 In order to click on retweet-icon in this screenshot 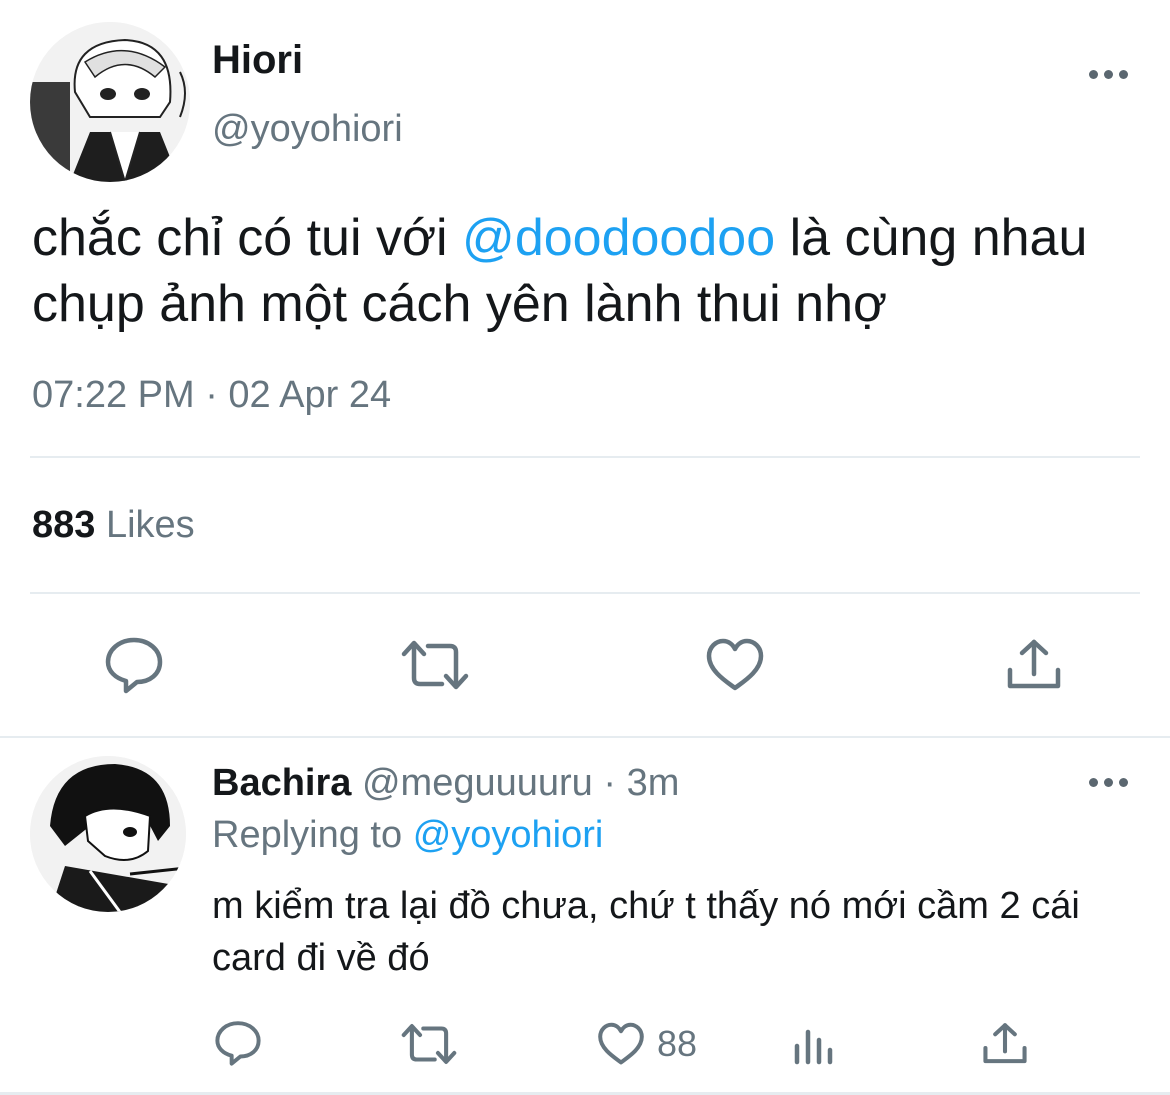, I will do `click(435, 665)`.